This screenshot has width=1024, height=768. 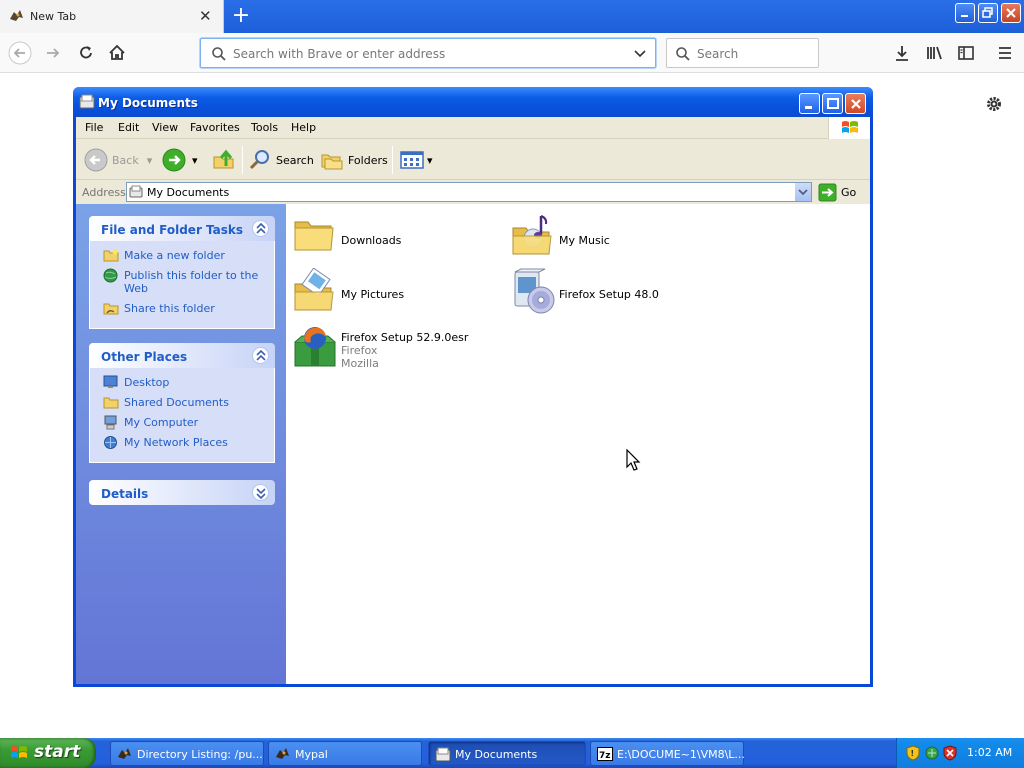 I want to click on file-name: My Music, so click(x=584, y=240).